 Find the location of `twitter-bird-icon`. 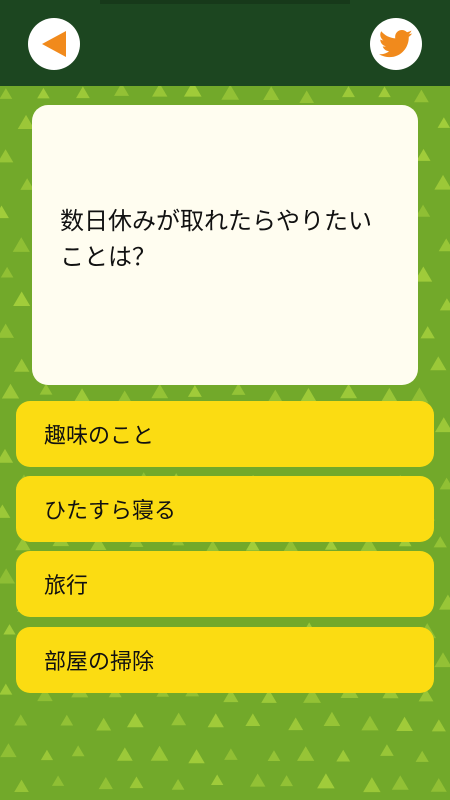

twitter-bird-icon is located at coordinates (396, 43).